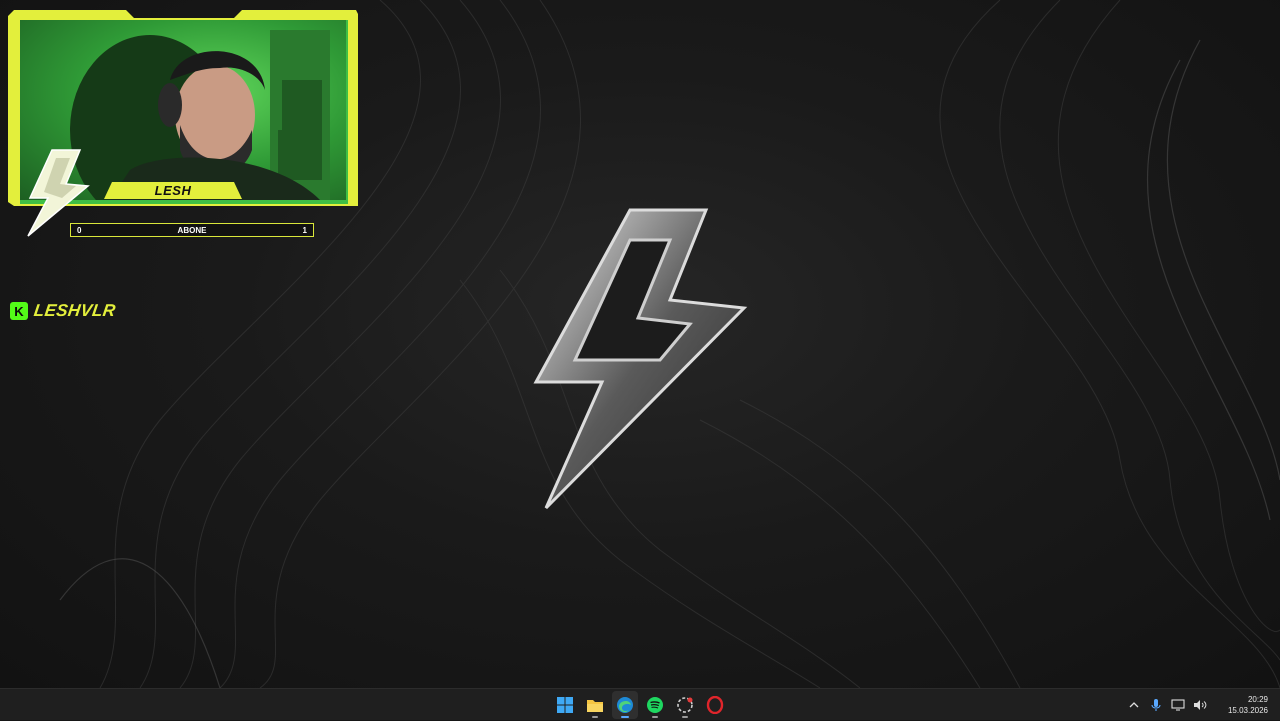  I want to click on clock-date: 15.03.2026, so click(1247, 710).